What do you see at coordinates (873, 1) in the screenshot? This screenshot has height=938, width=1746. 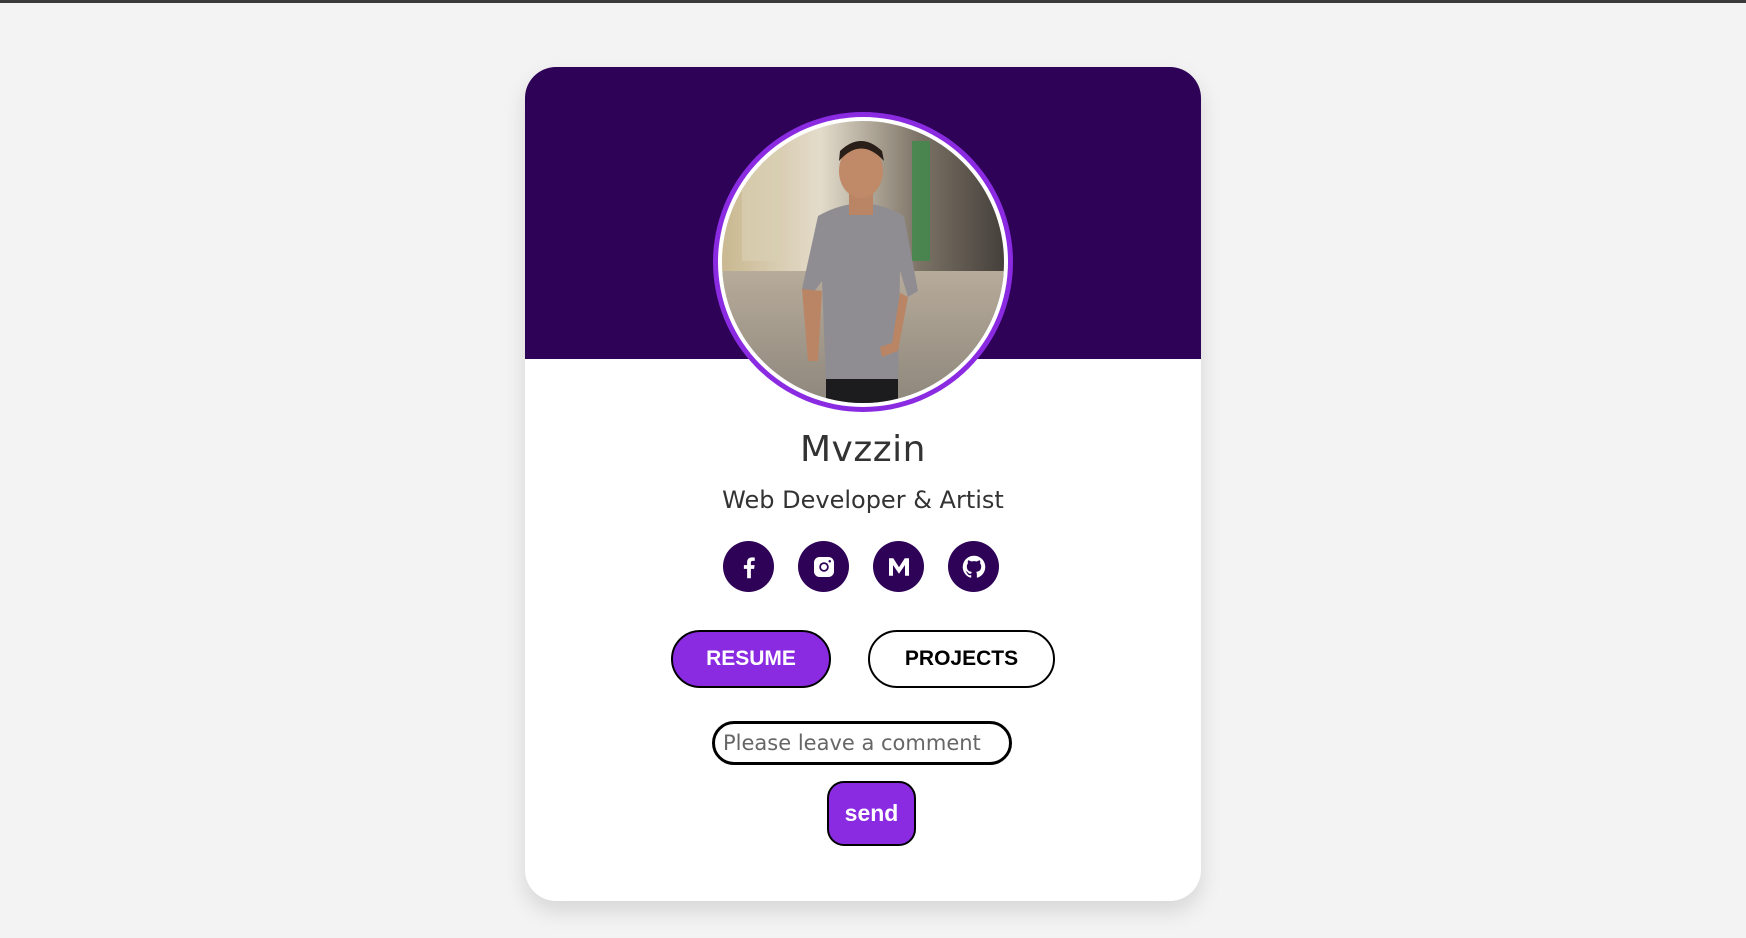 I see `window-top-border` at bounding box center [873, 1].